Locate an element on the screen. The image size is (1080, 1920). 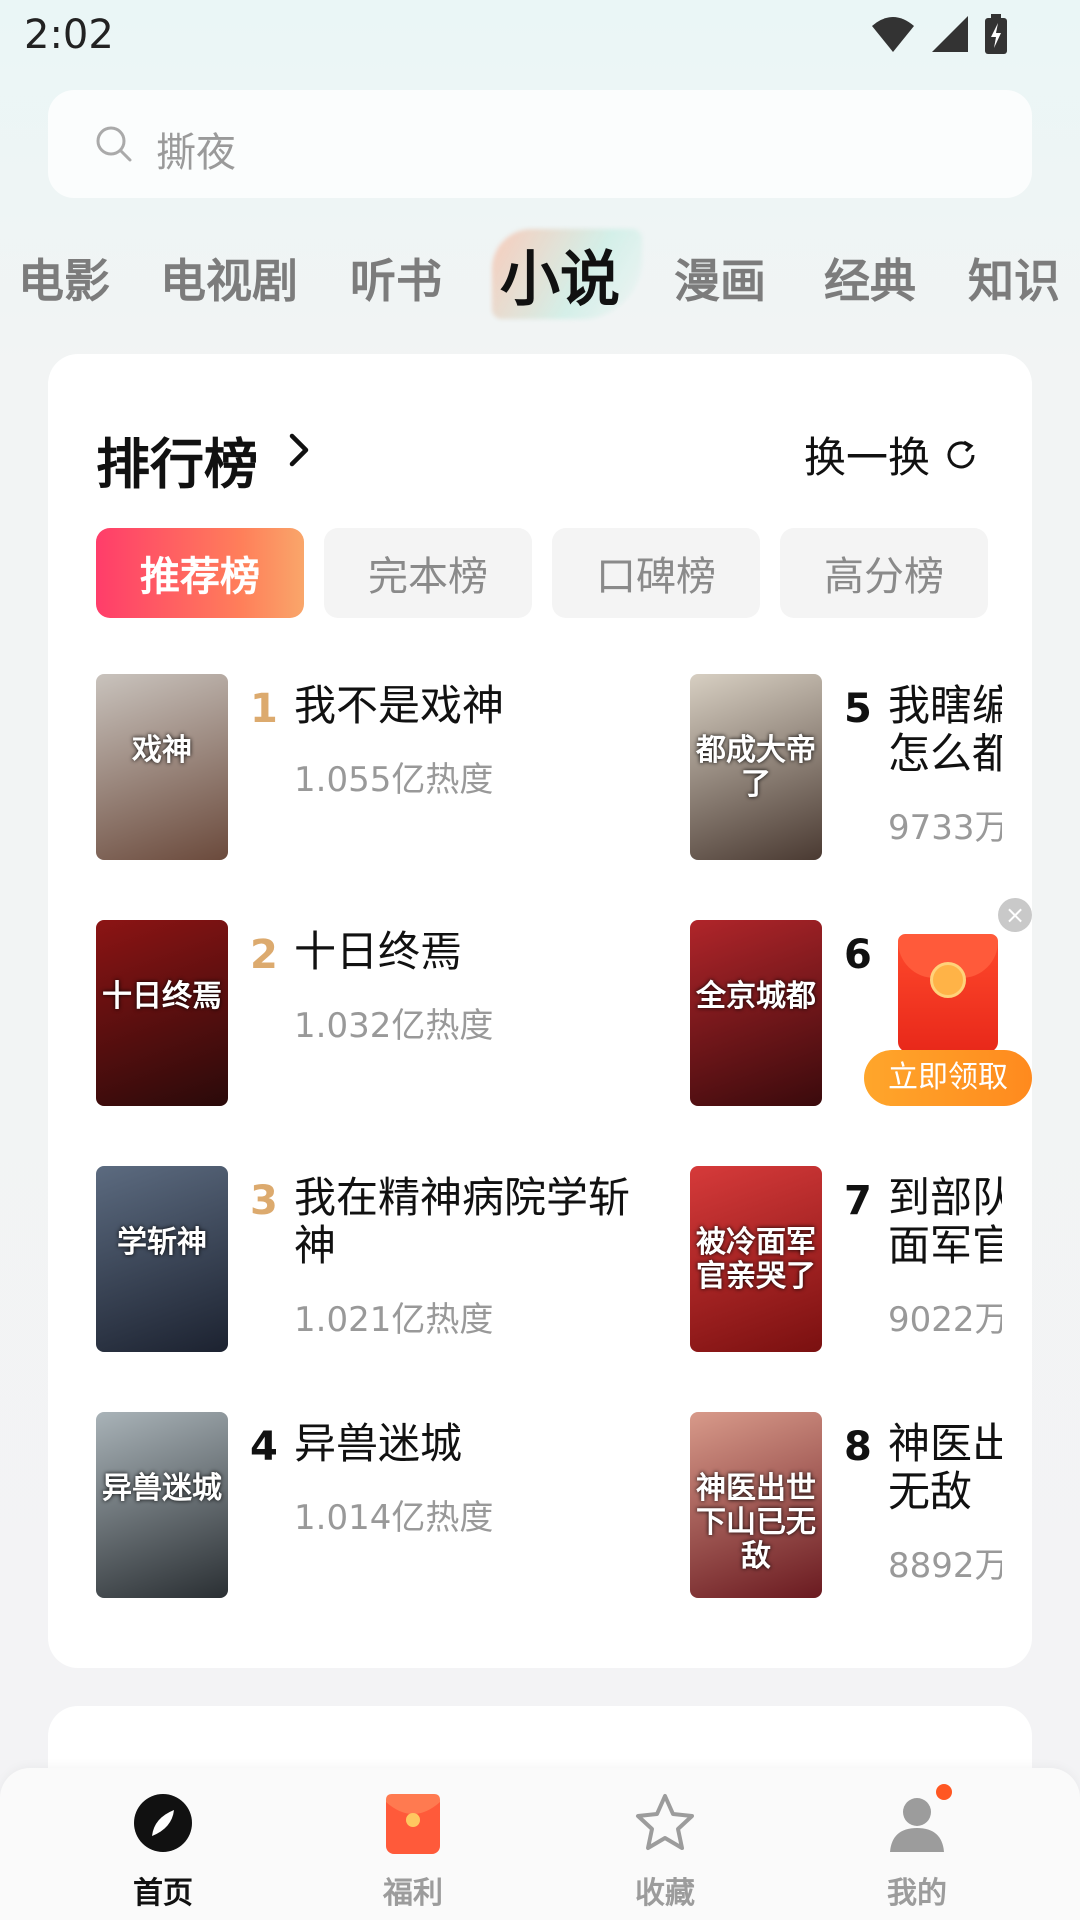
book-item-7: 被冷面军官亲哭了 7 到部队 面军官 9022万 is located at coordinates (846, 1261).